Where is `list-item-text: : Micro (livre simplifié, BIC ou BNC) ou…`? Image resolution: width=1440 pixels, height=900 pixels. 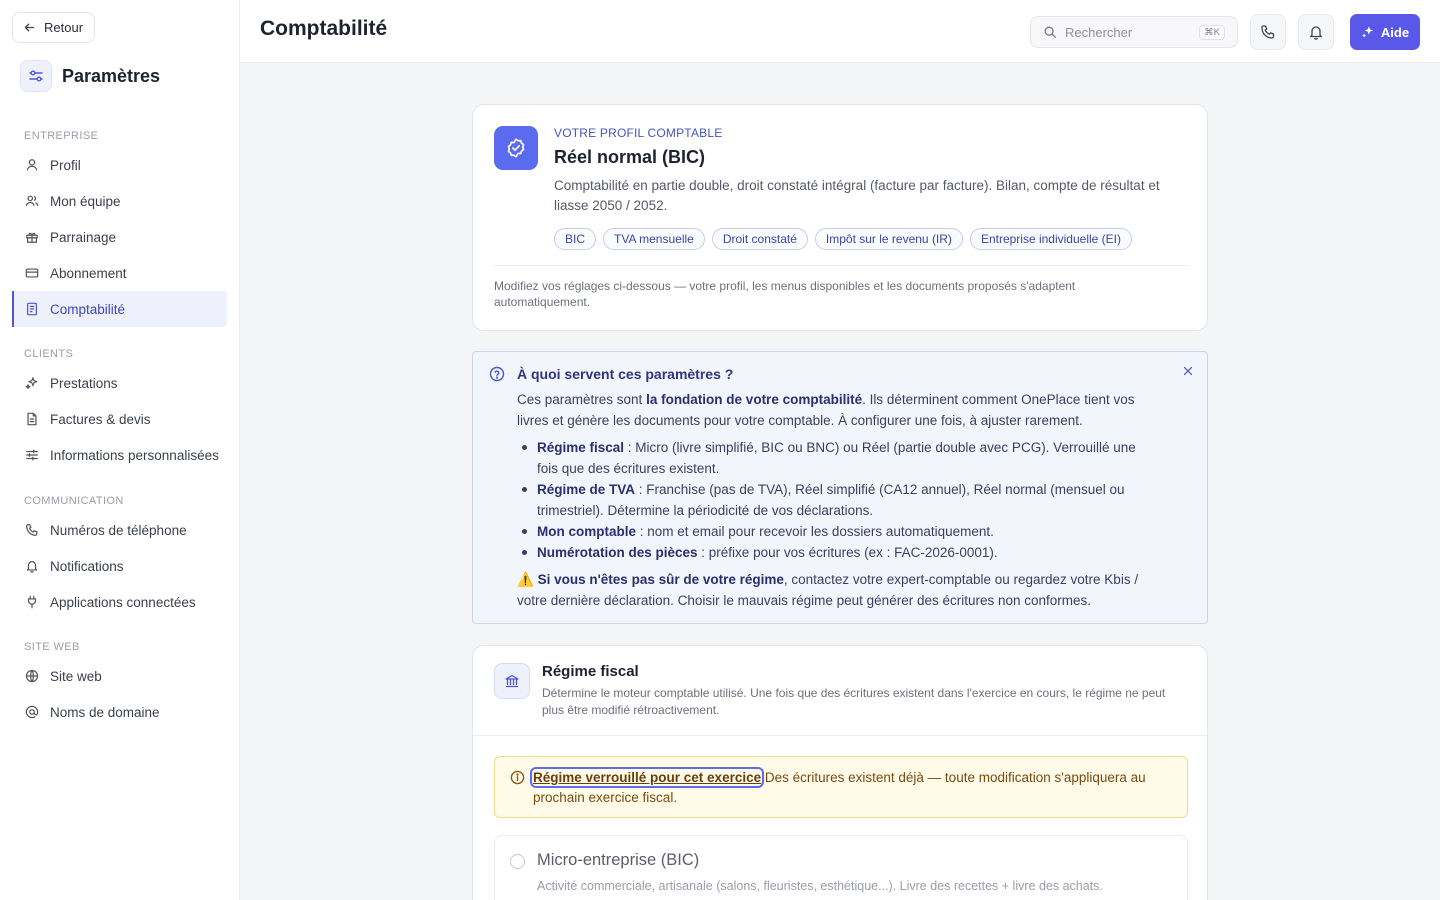 list-item-text: : Micro (livre simplifié, BIC ou BNC) ou… is located at coordinates (836, 458).